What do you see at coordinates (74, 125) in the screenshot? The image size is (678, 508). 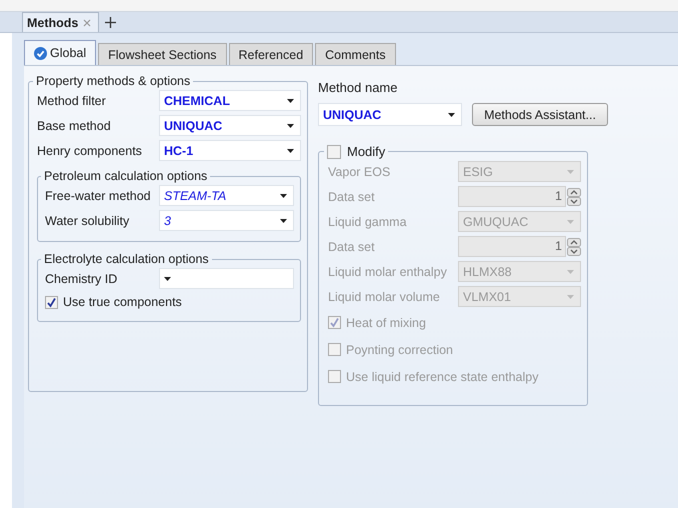 I see `field-label: Base method` at bounding box center [74, 125].